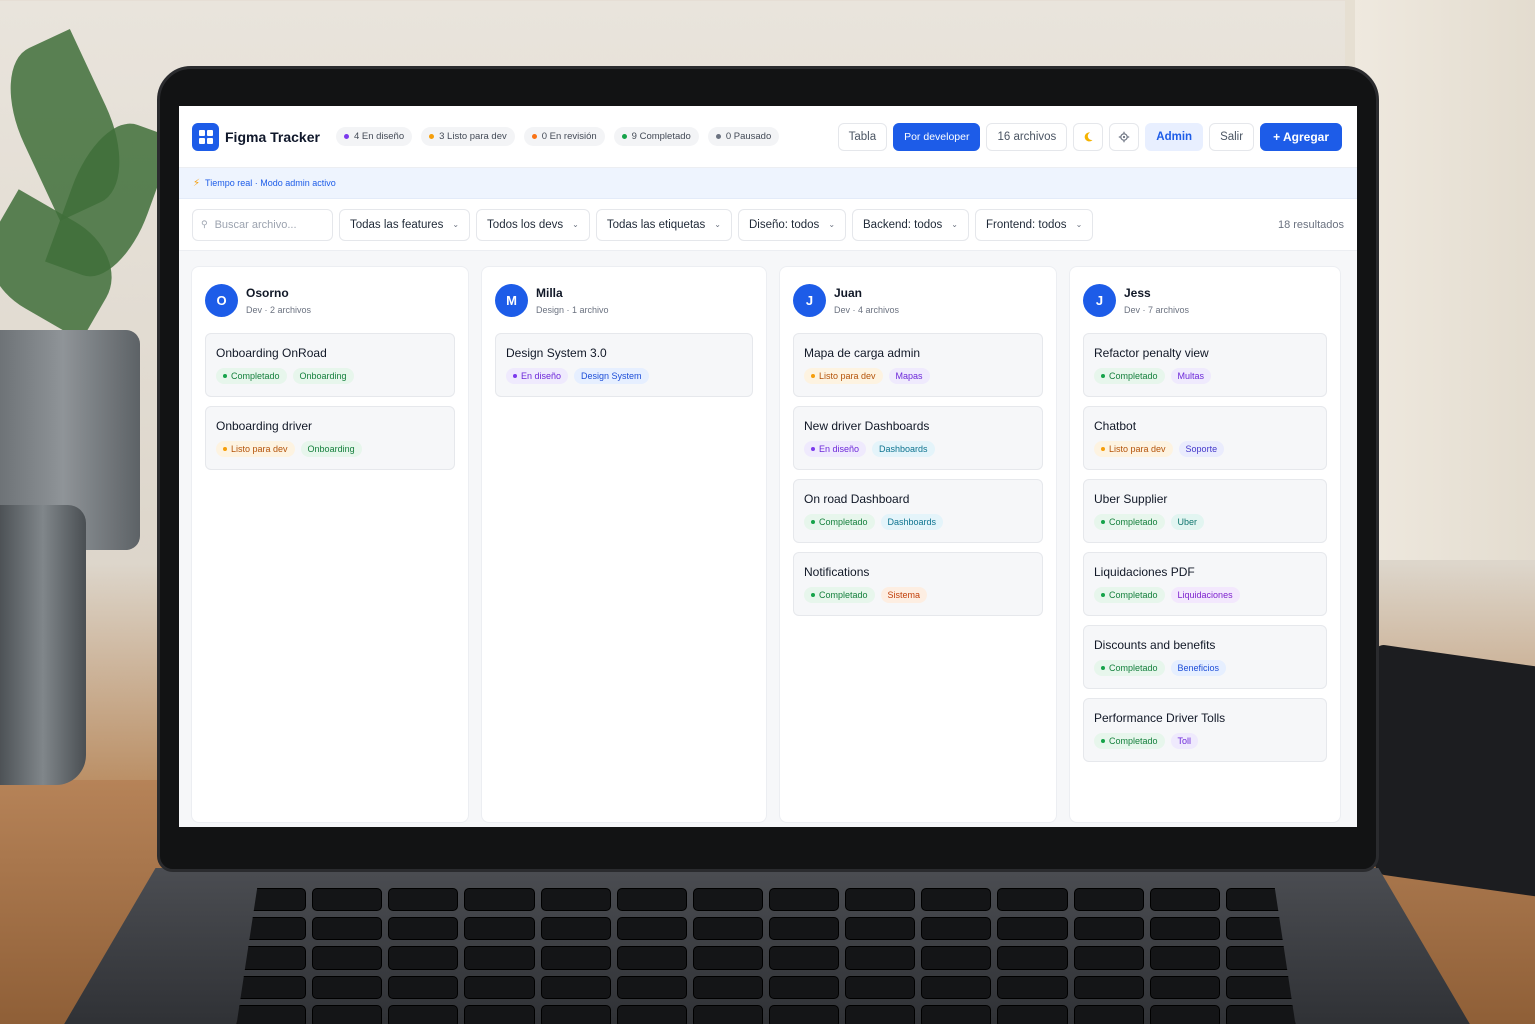 The height and width of the screenshot is (1024, 1535). I want to click on bolt-icon: ⚡, so click(197, 183).